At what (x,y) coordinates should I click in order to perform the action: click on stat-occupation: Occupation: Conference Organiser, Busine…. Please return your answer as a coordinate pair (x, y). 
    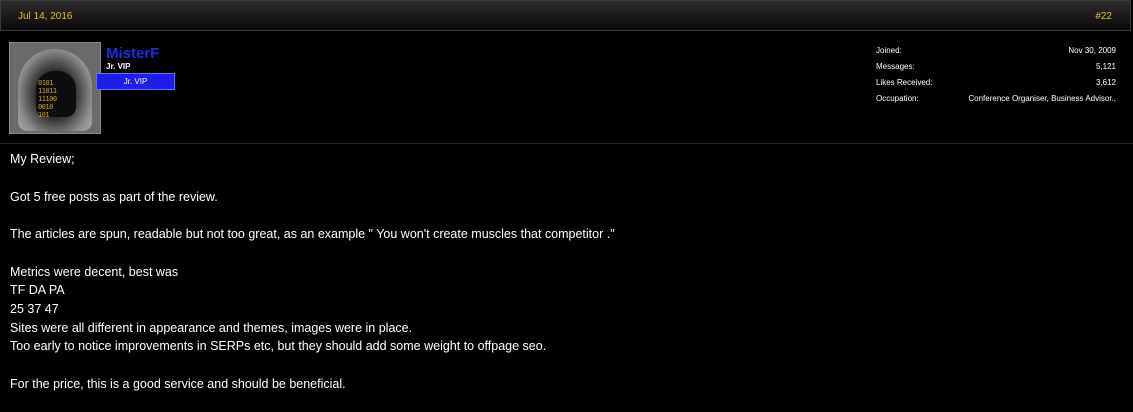
    Looking at the image, I should click on (996, 102).